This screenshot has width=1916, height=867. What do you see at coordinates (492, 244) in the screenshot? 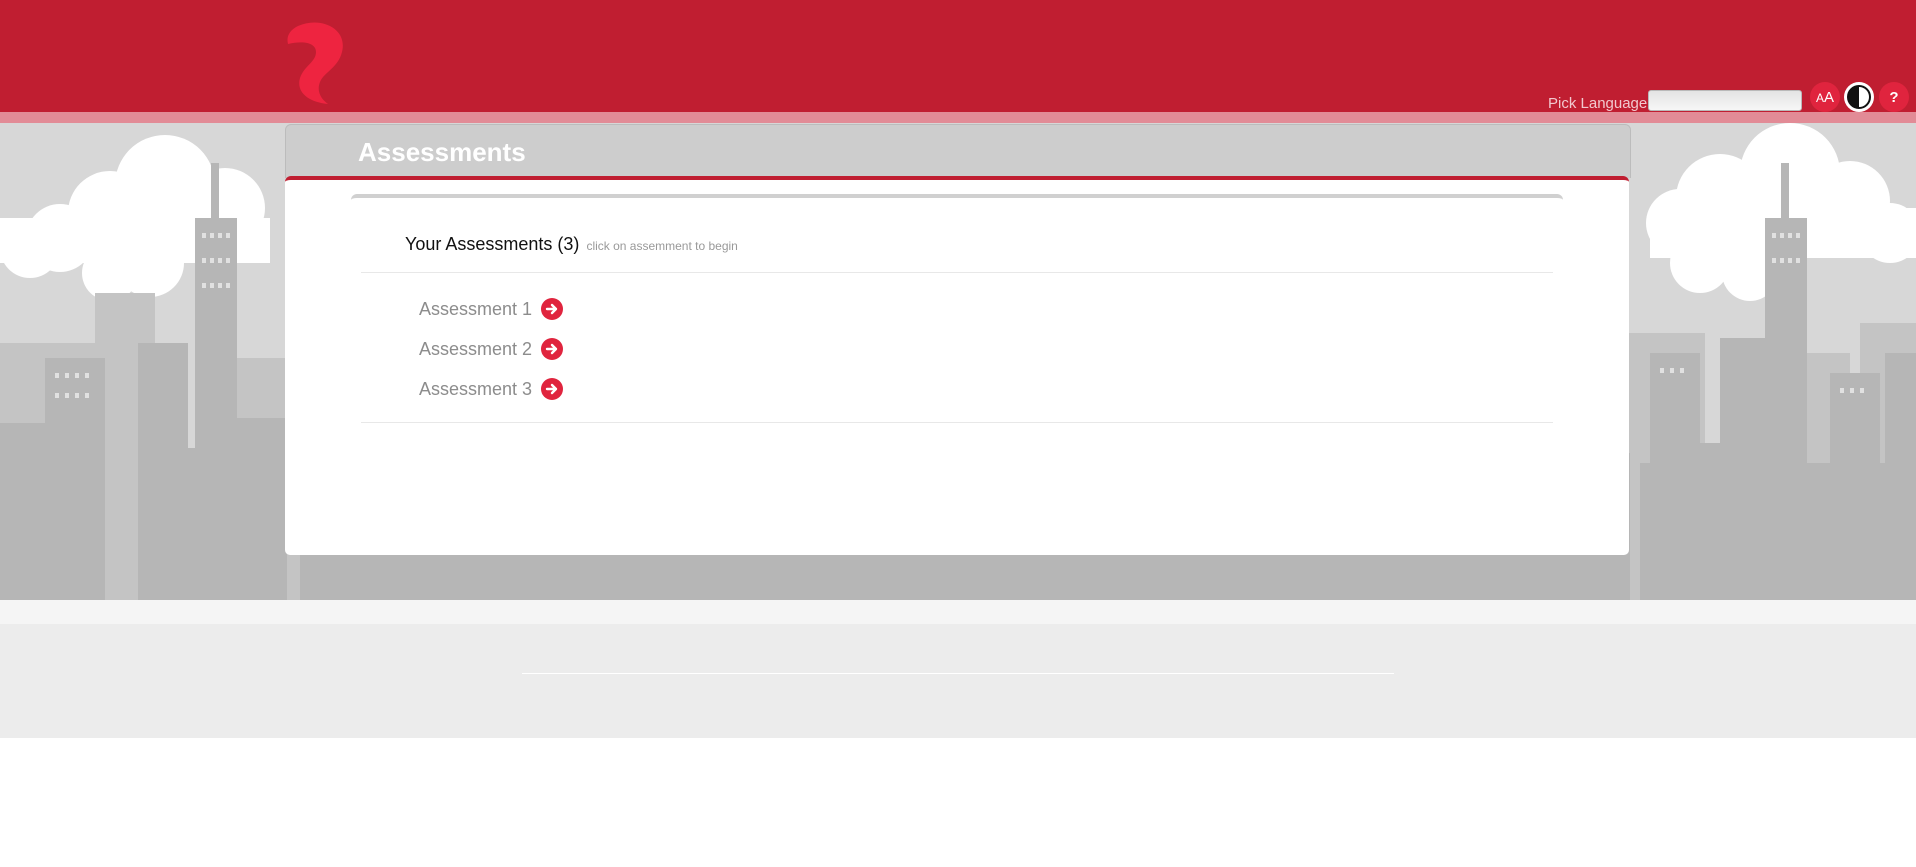
I see `list-heading-text: Your Assessments (3)` at bounding box center [492, 244].